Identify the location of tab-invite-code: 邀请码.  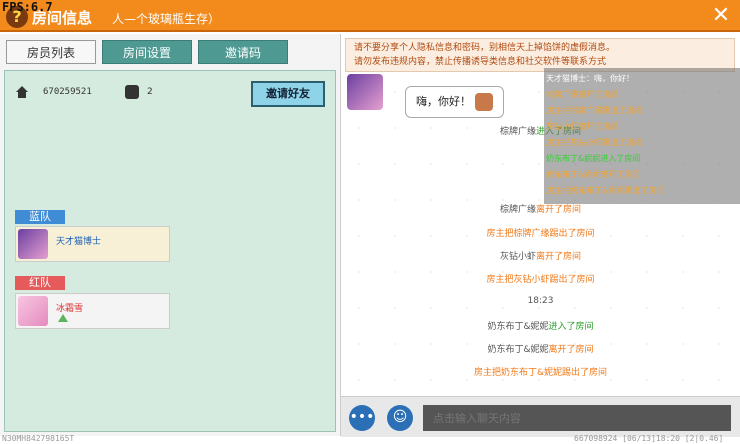
(243, 52).